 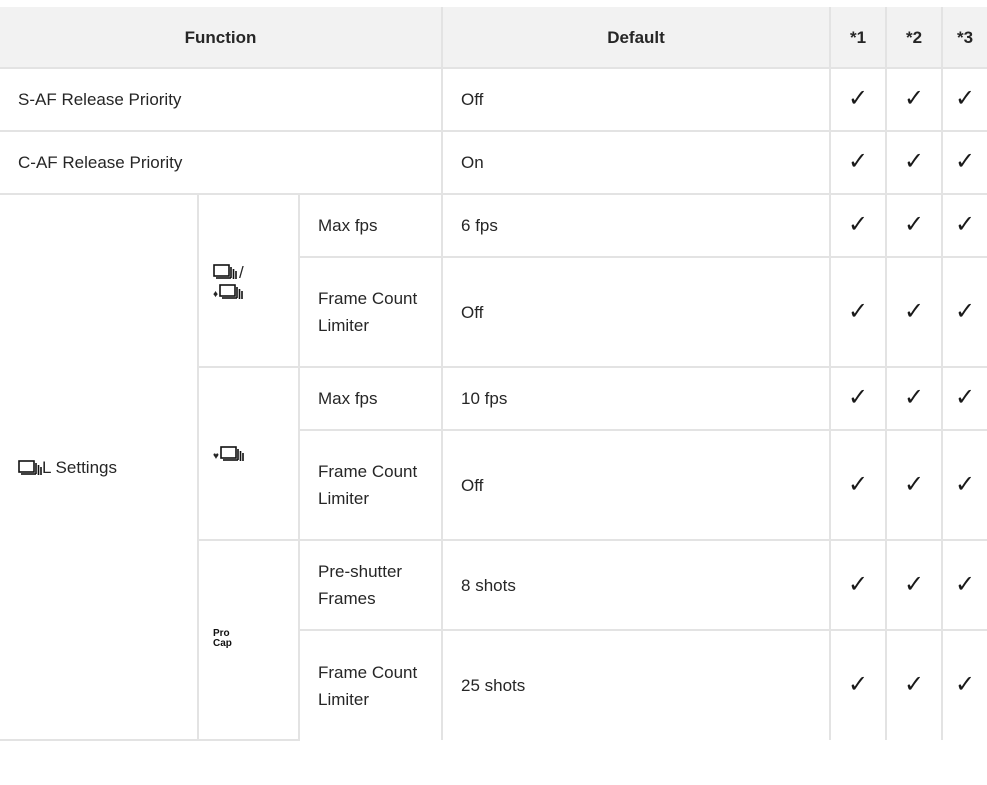 What do you see at coordinates (30, 468) in the screenshot?
I see `sequential-shooting-icon` at bounding box center [30, 468].